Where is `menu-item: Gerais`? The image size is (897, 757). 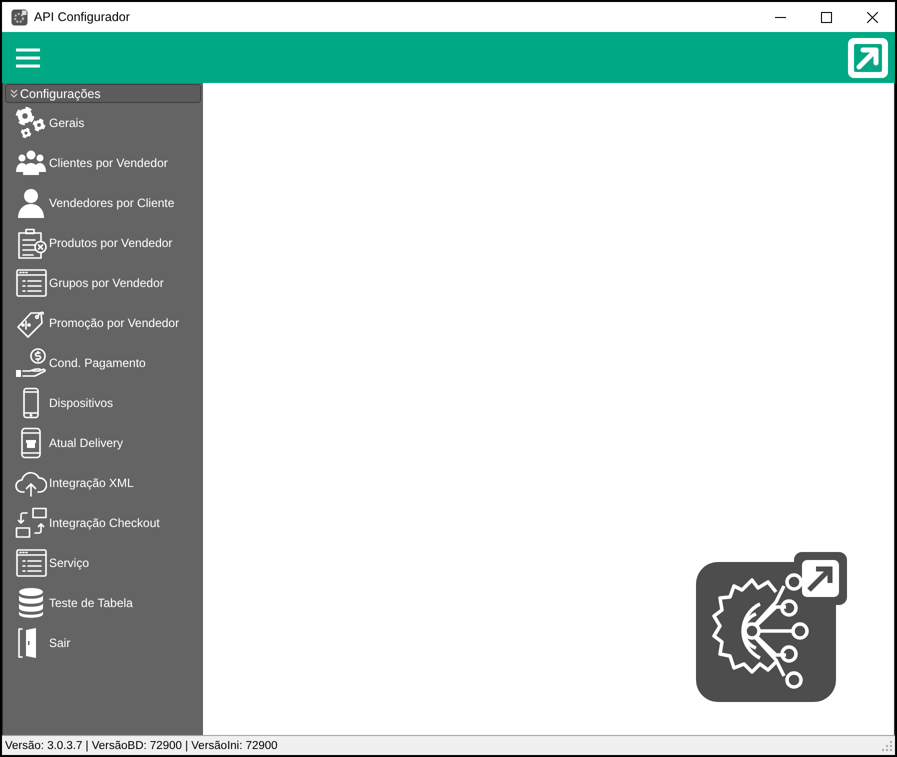
menu-item: Gerais is located at coordinates (103, 123).